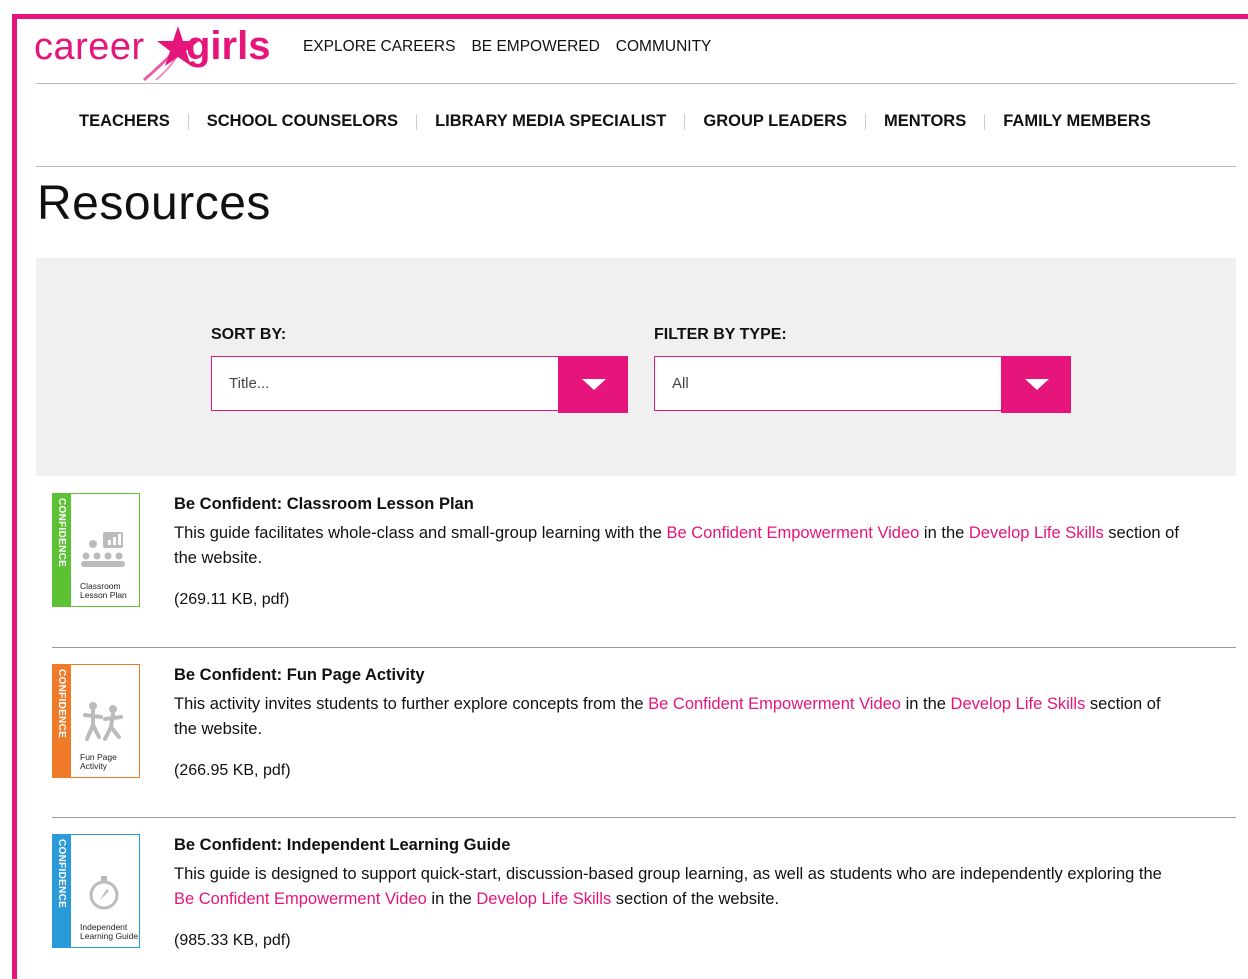  I want to click on thumbnail-caption: Independent Learning Guide, so click(109, 931).